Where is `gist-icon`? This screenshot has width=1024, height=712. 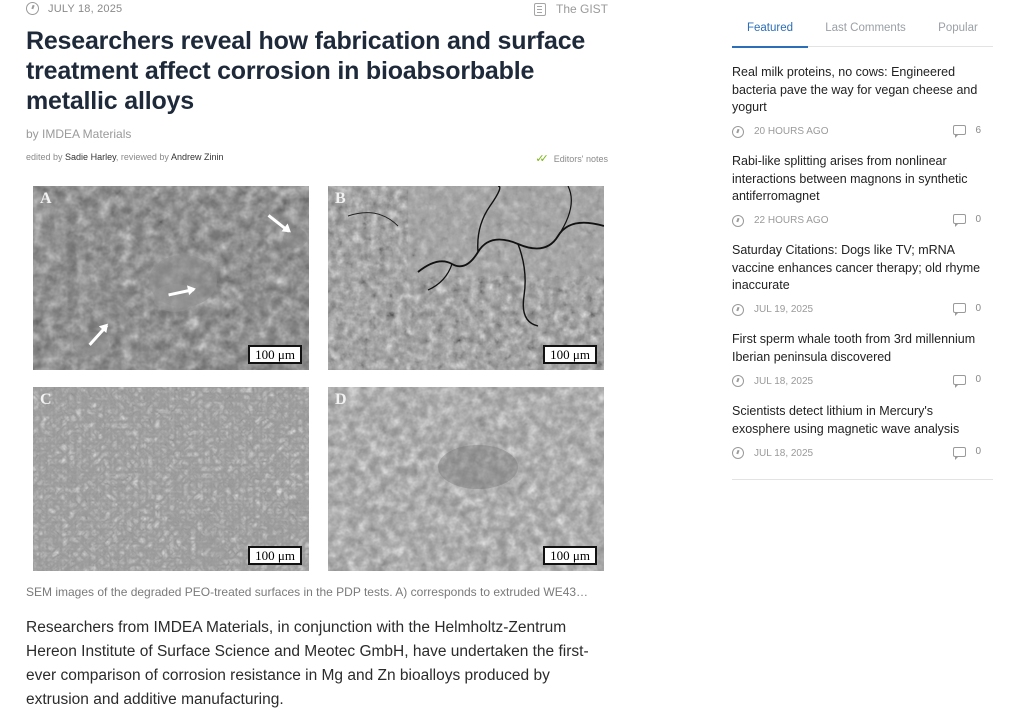
gist-icon is located at coordinates (539, 9).